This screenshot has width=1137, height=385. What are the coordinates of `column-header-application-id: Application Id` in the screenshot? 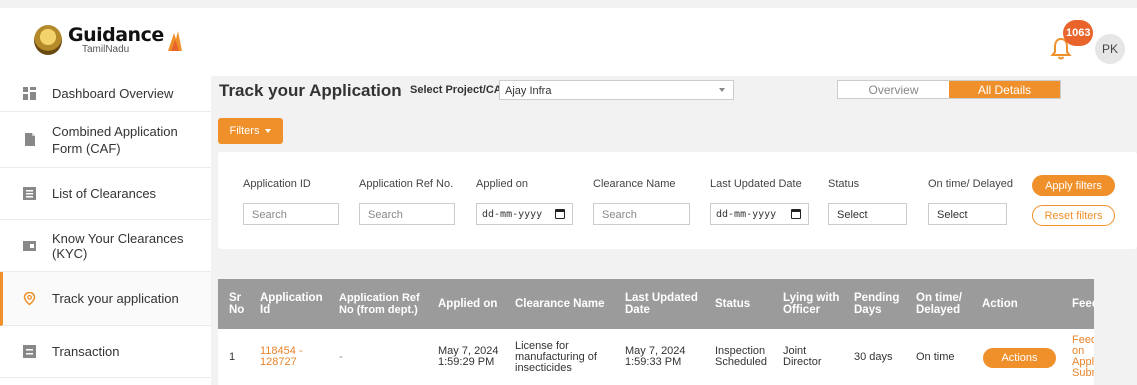 It's located at (291, 304).